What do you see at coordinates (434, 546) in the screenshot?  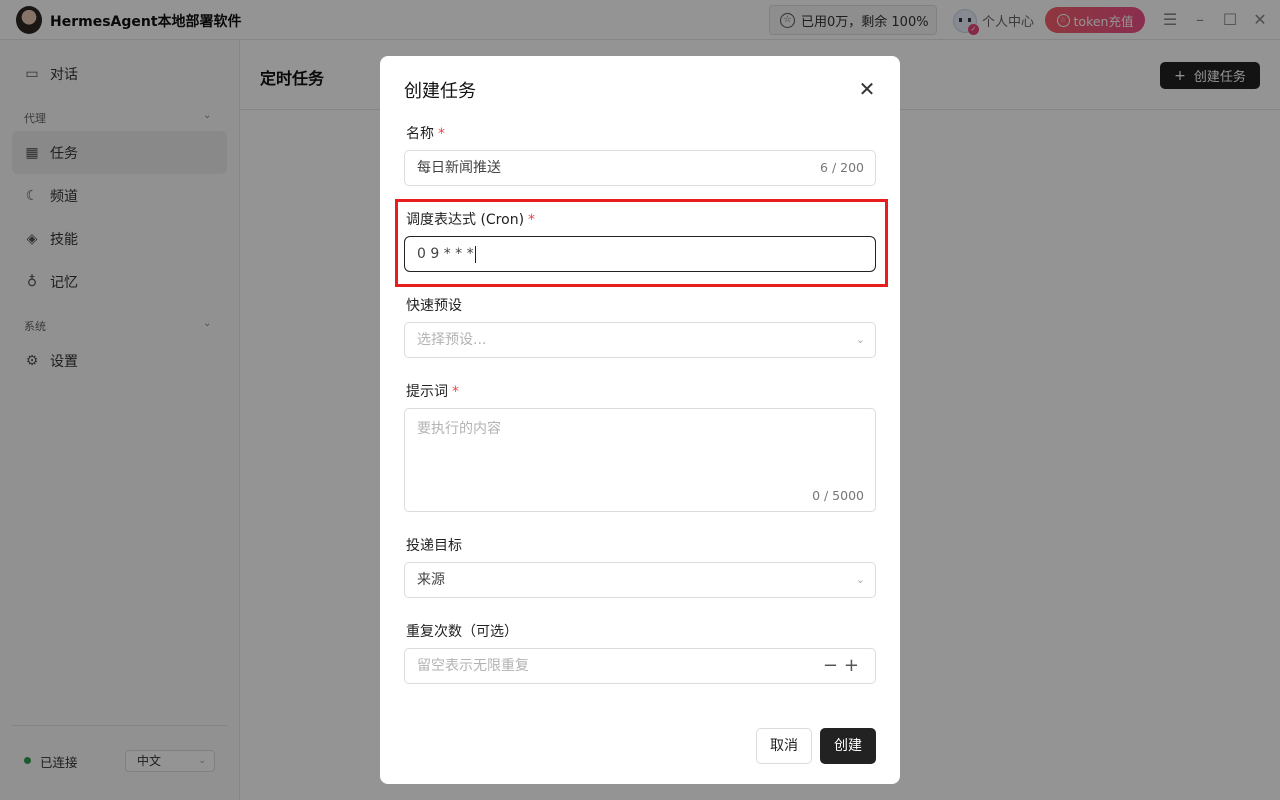 I see `delivery-label: 投递目标` at bounding box center [434, 546].